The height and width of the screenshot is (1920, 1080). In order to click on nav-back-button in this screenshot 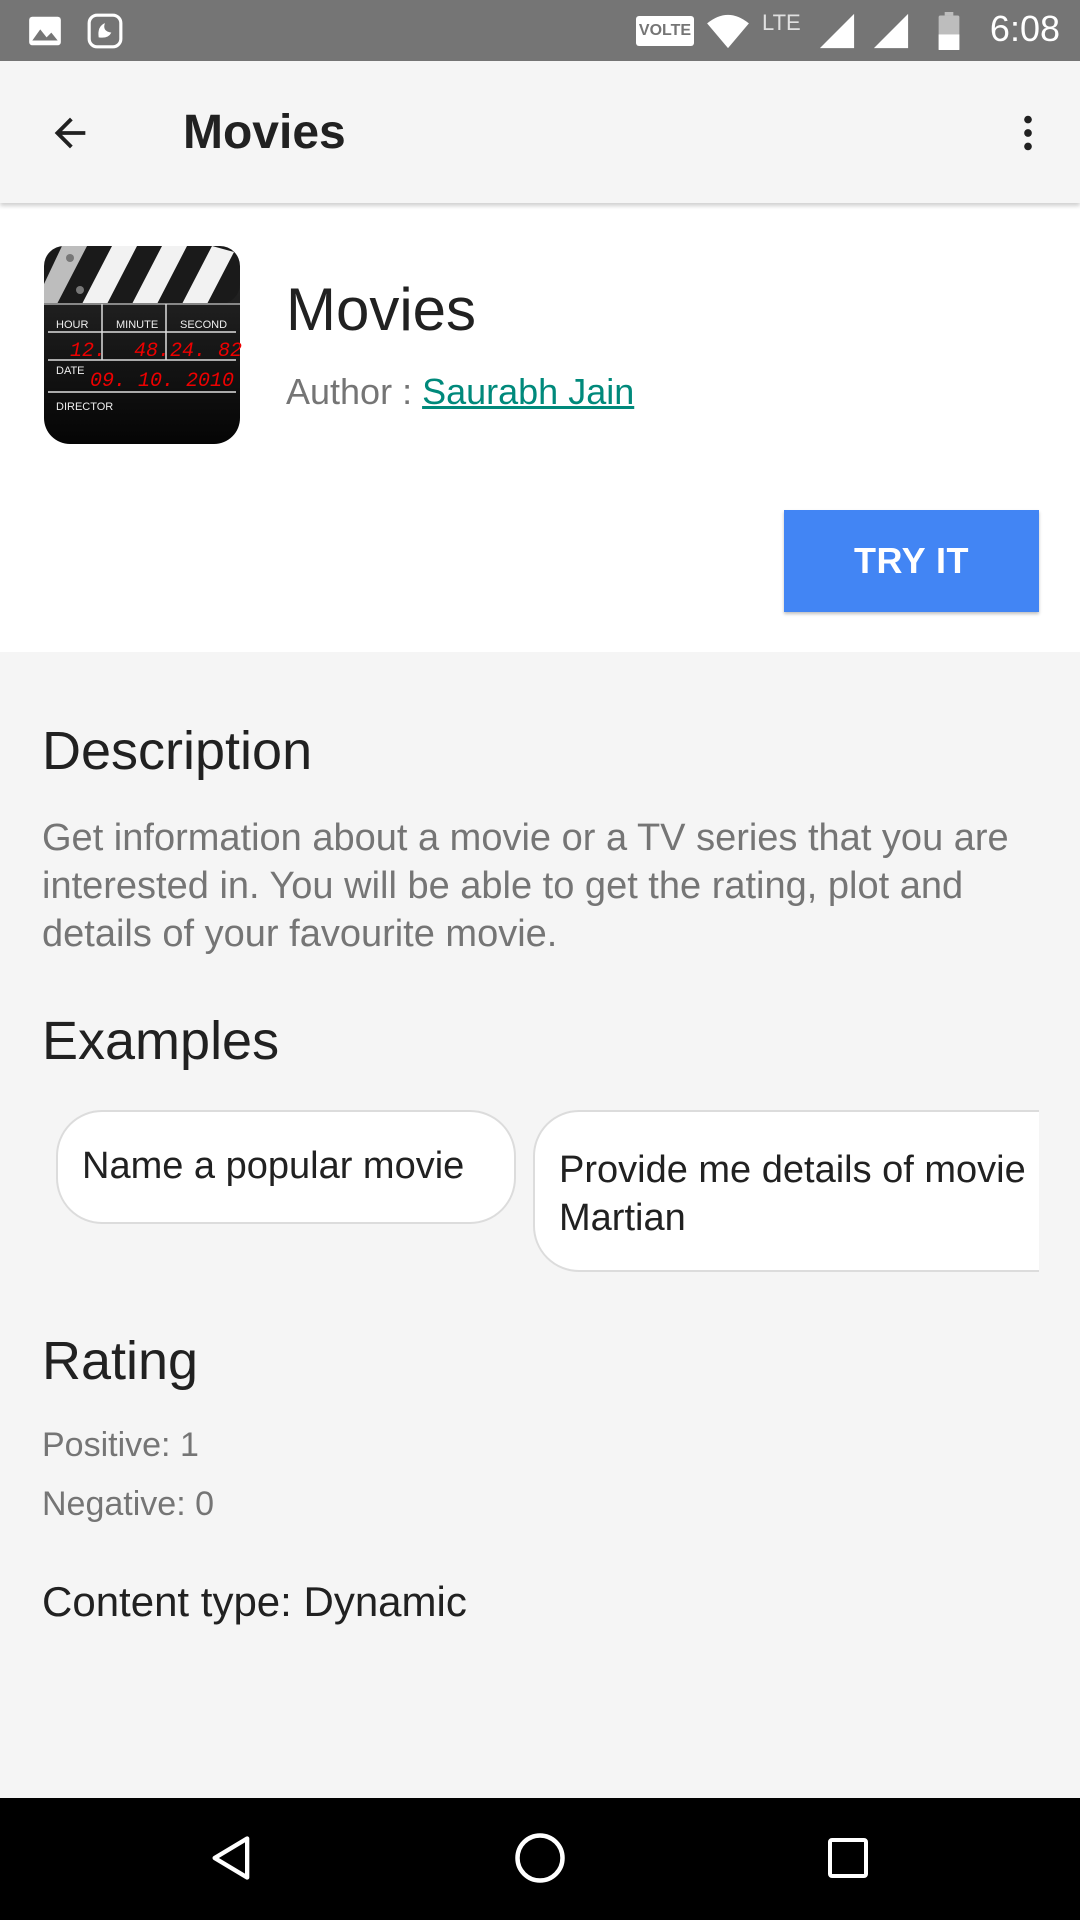, I will do `click(232, 1858)`.